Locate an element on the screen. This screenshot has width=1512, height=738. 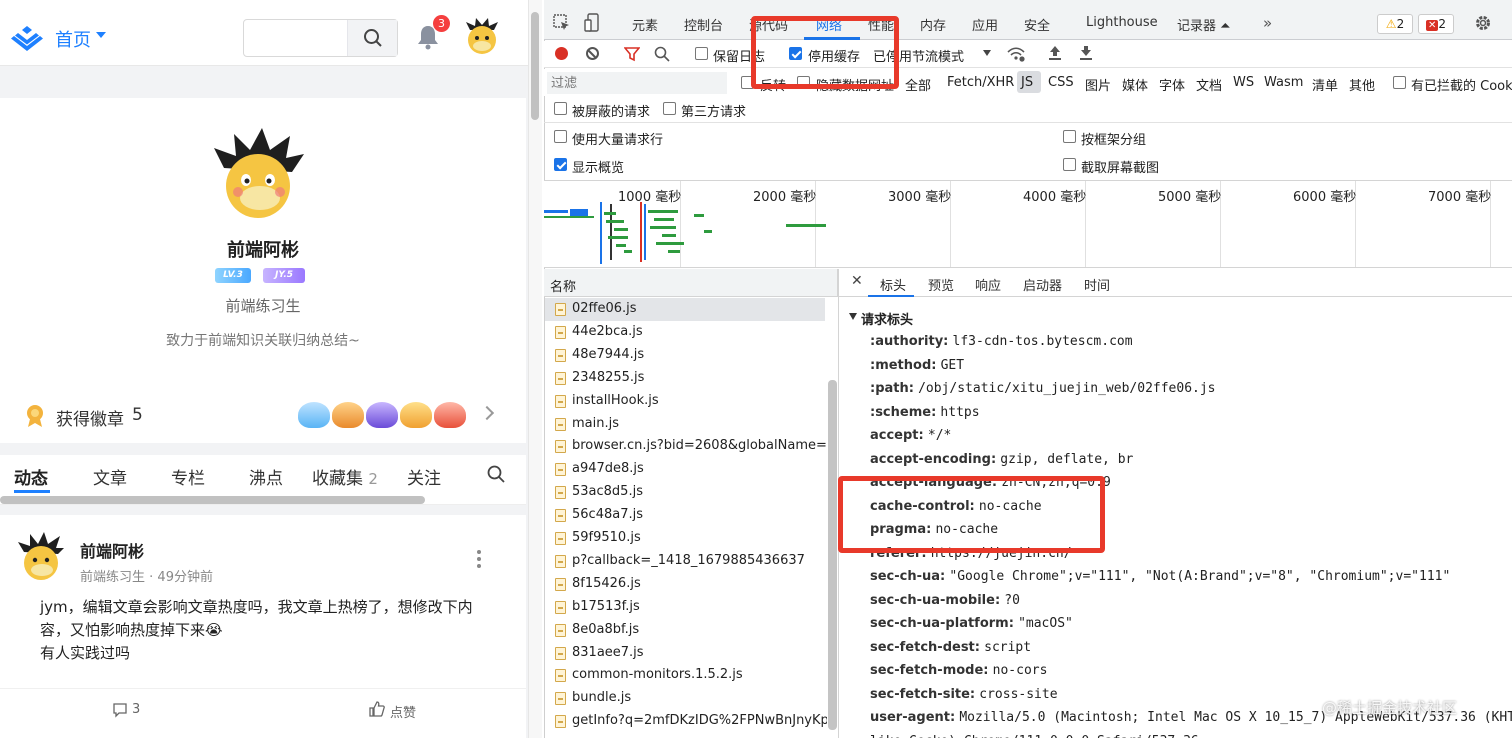
record-icon is located at coordinates (561, 53).